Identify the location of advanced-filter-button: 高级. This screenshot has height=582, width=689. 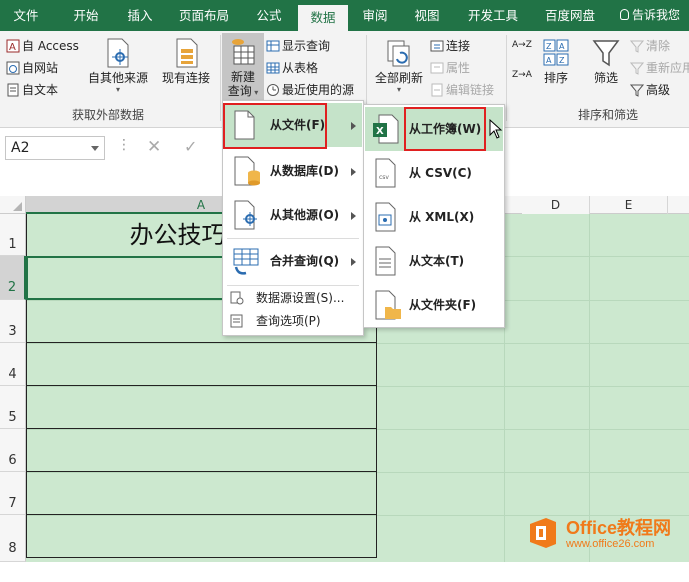
(650, 90).